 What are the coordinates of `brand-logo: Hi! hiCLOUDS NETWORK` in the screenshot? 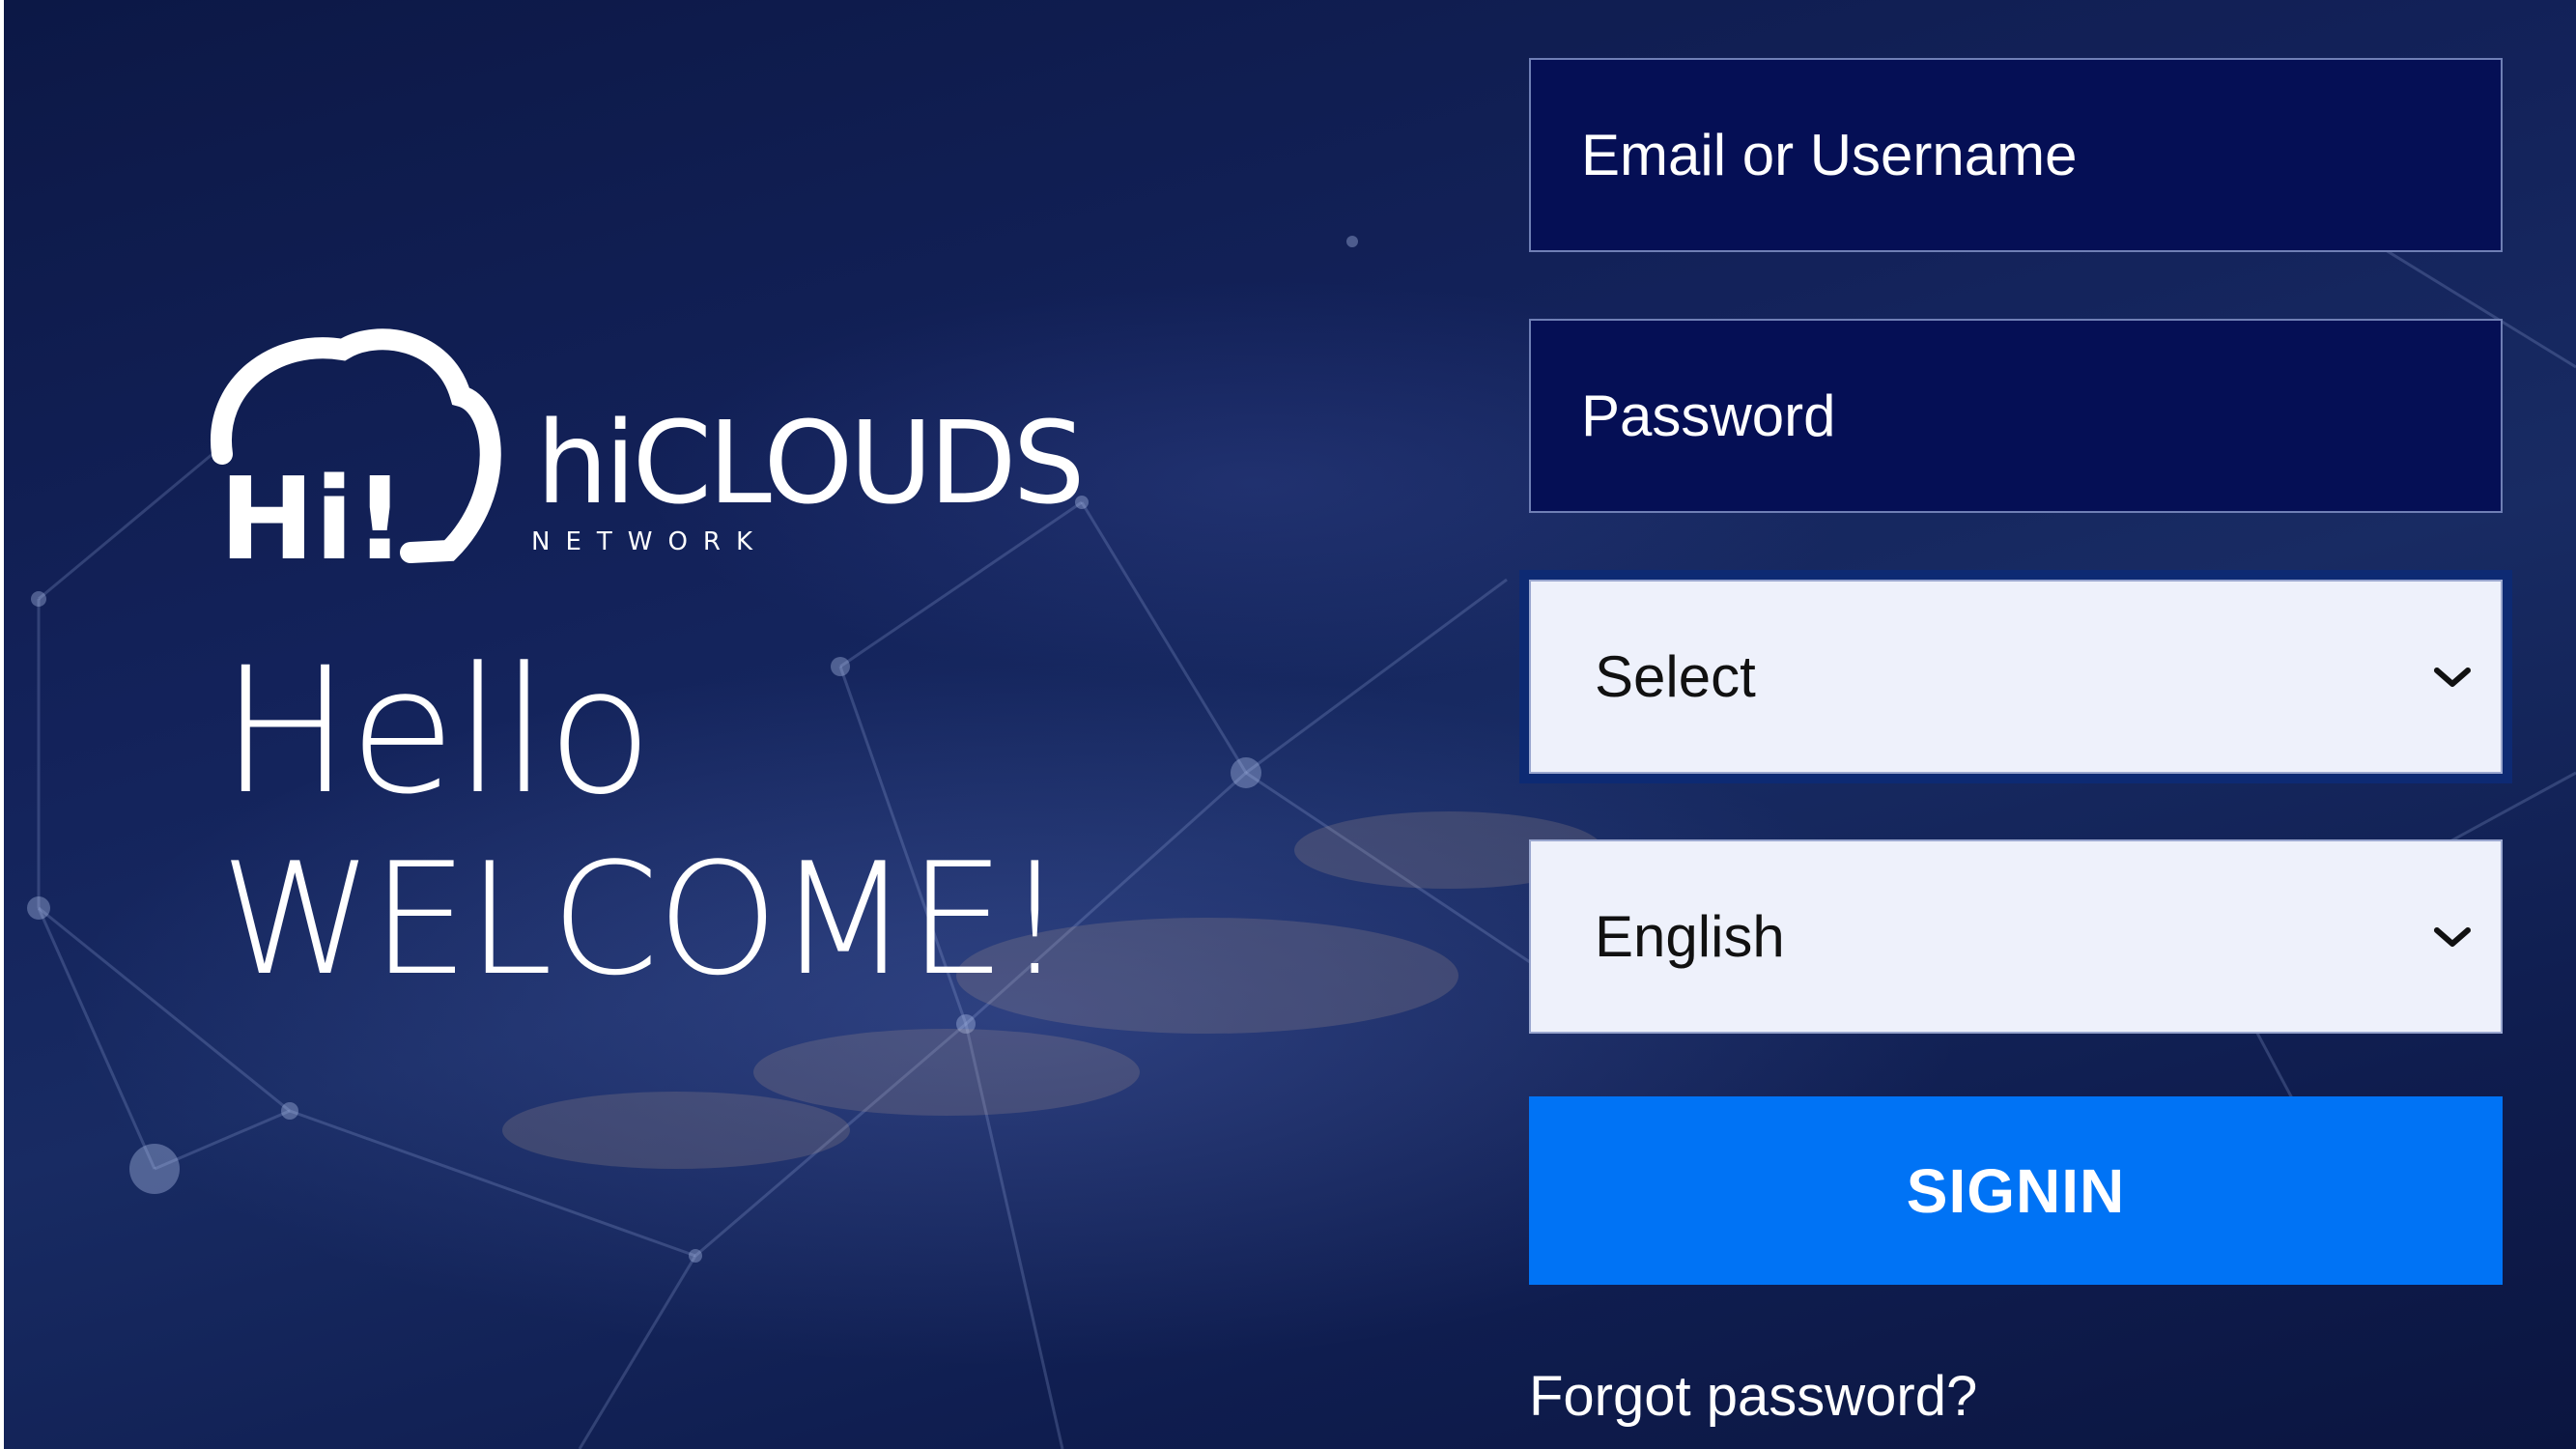 It's located at (666, 458).